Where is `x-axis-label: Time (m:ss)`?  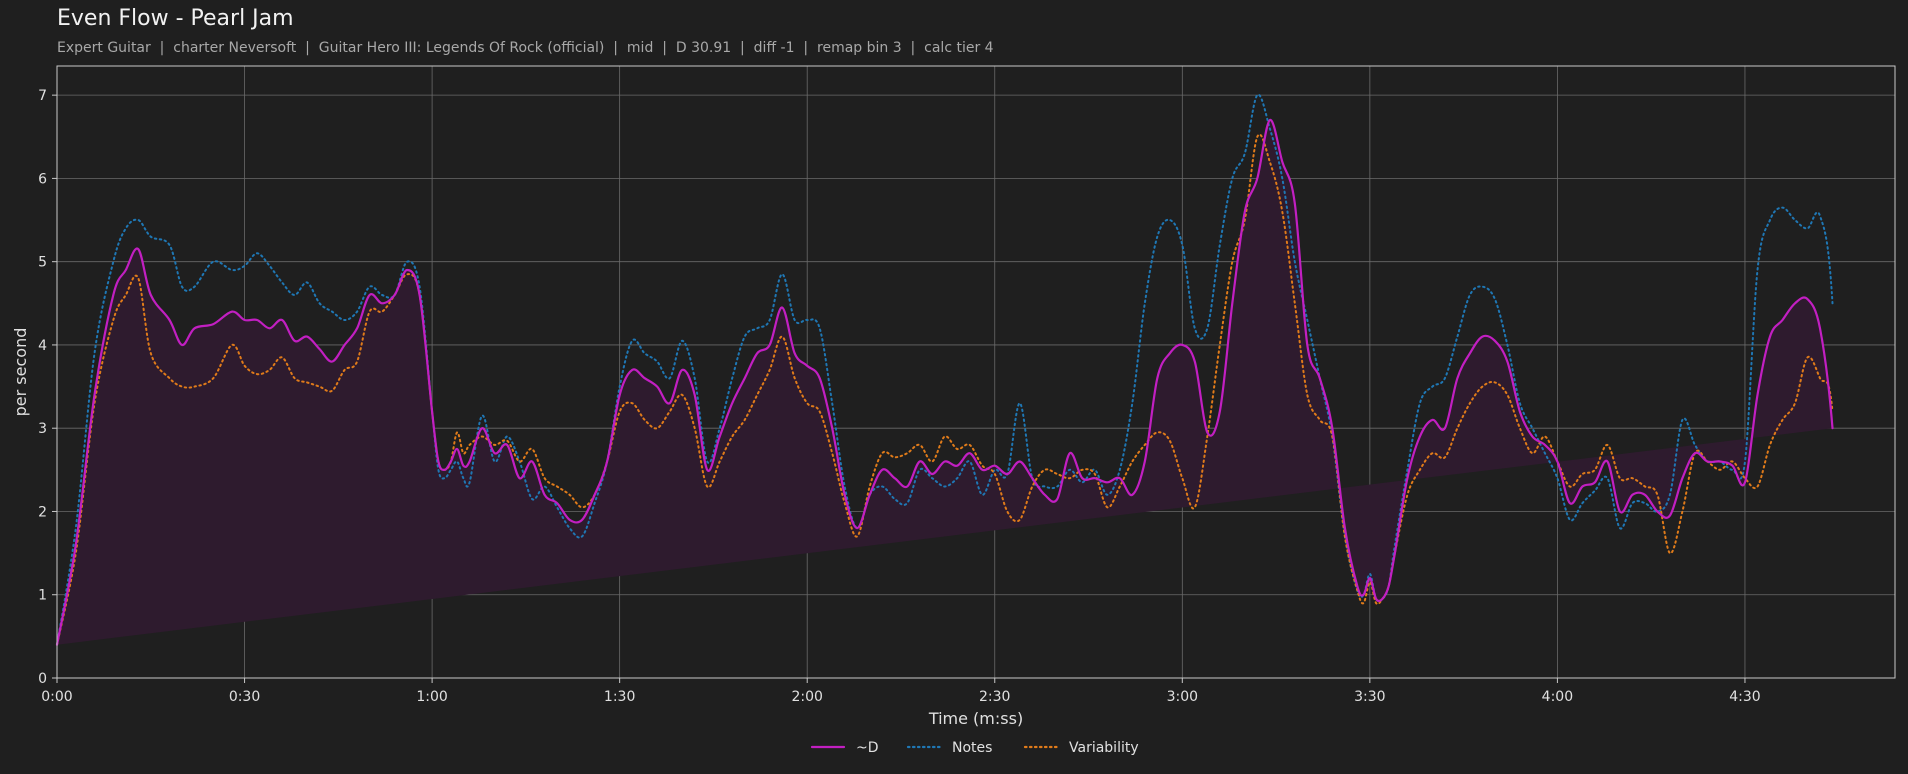
x-axis-label: Time (m:ss) is located at coordinates (975, 718).